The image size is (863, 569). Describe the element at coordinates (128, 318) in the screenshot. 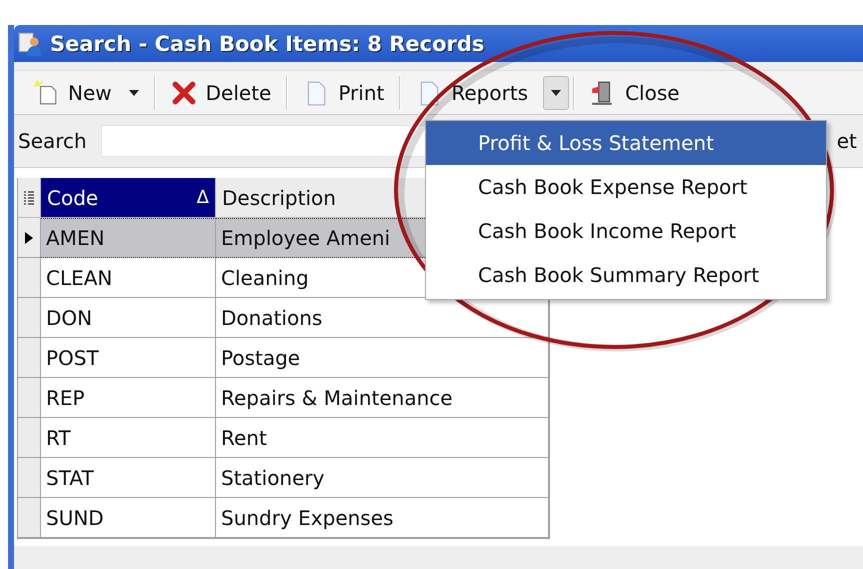

I see `table-cell: DON` at that location.